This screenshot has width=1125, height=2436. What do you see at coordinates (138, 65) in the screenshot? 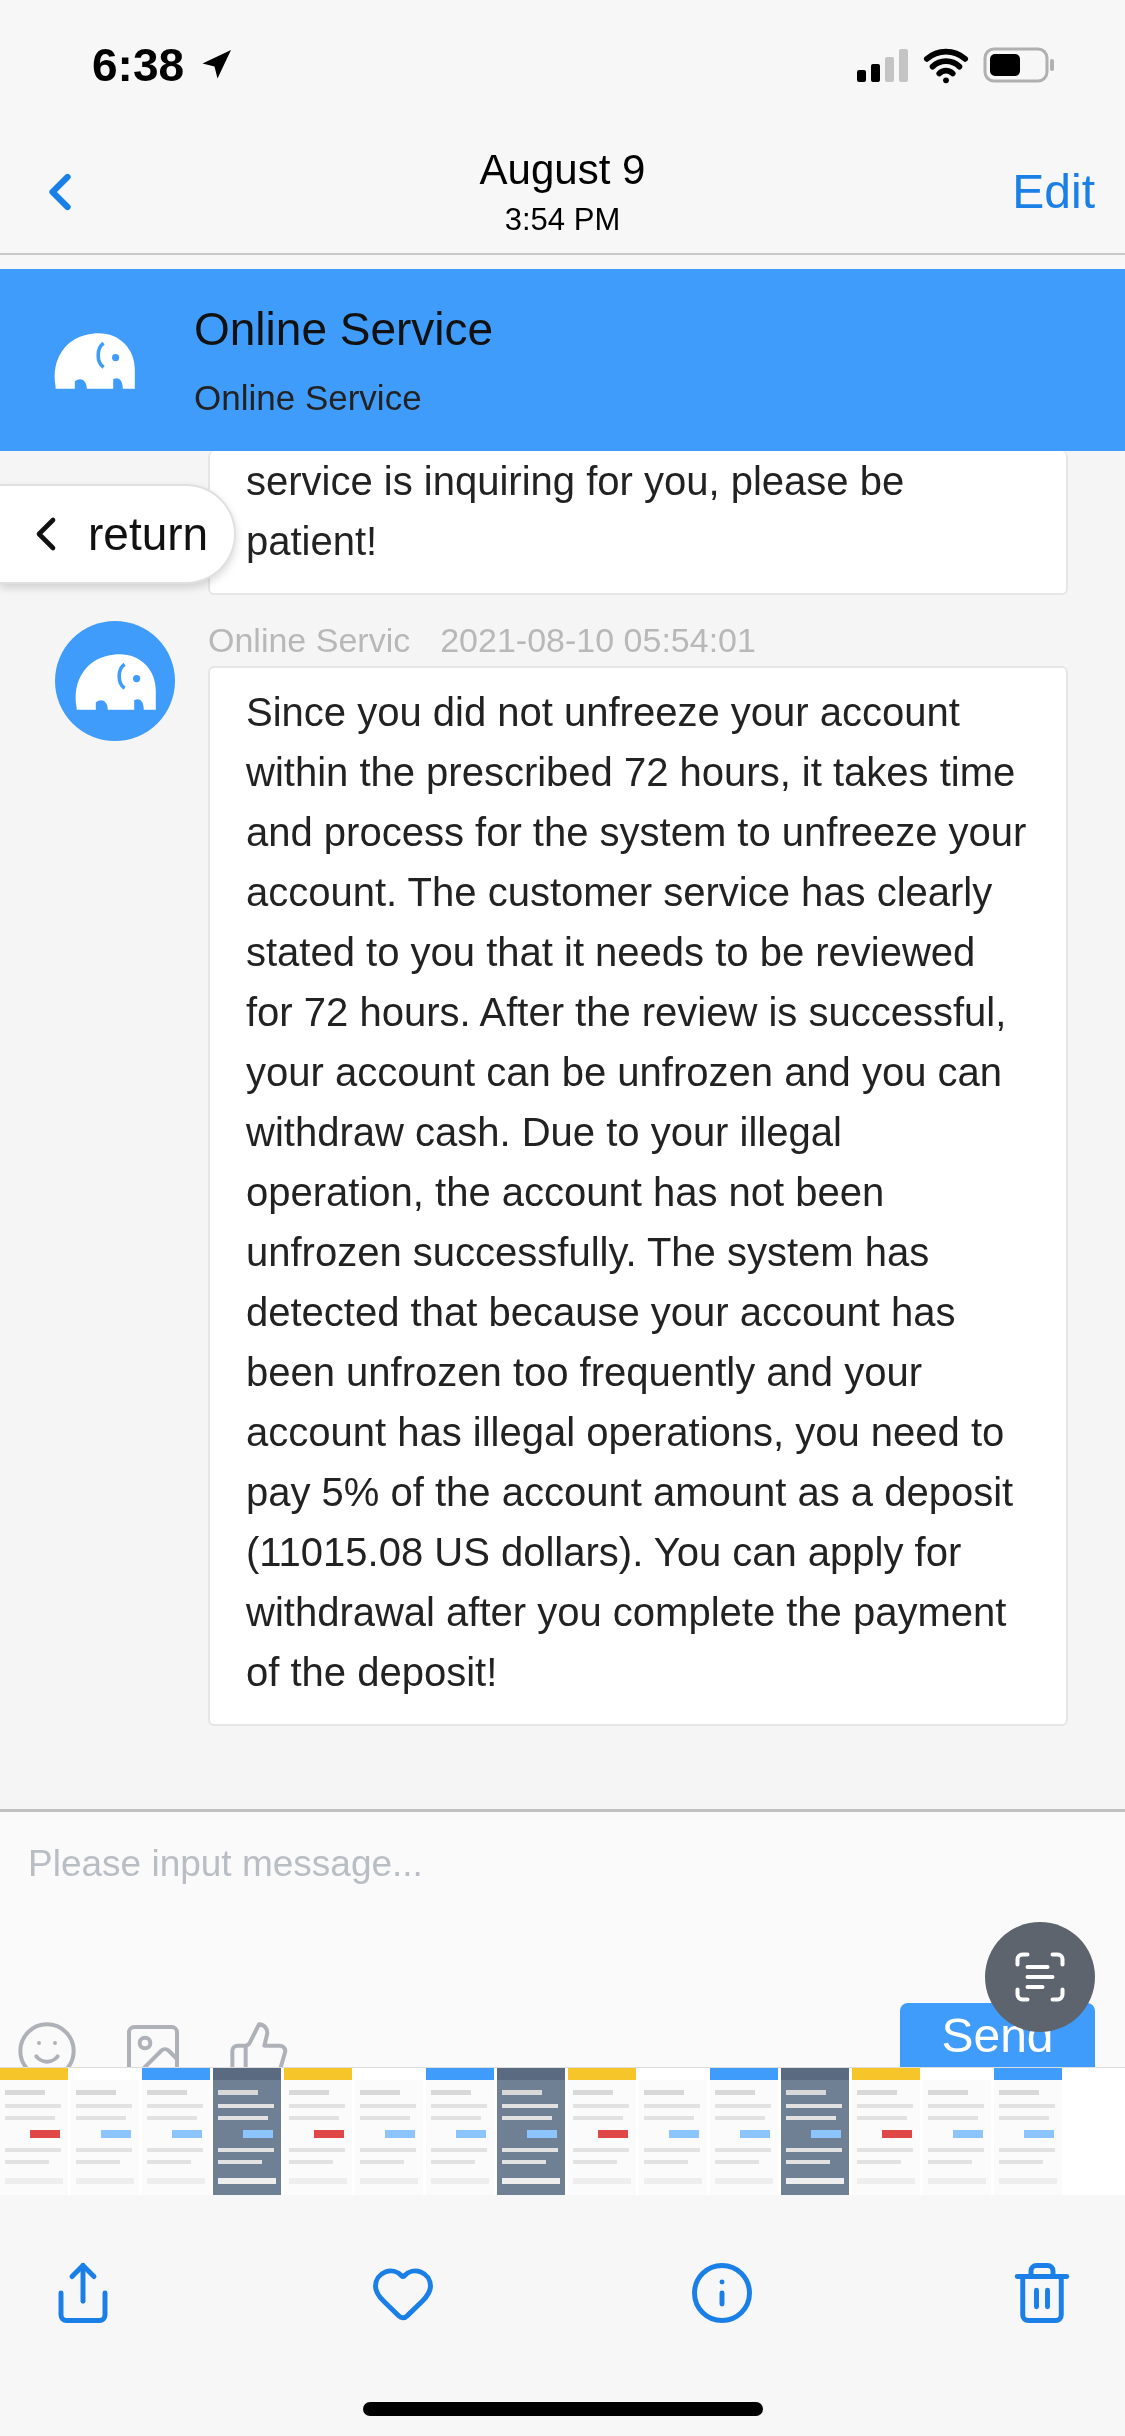
I see `status-time: 6:38` at bounding box center [138, 65].